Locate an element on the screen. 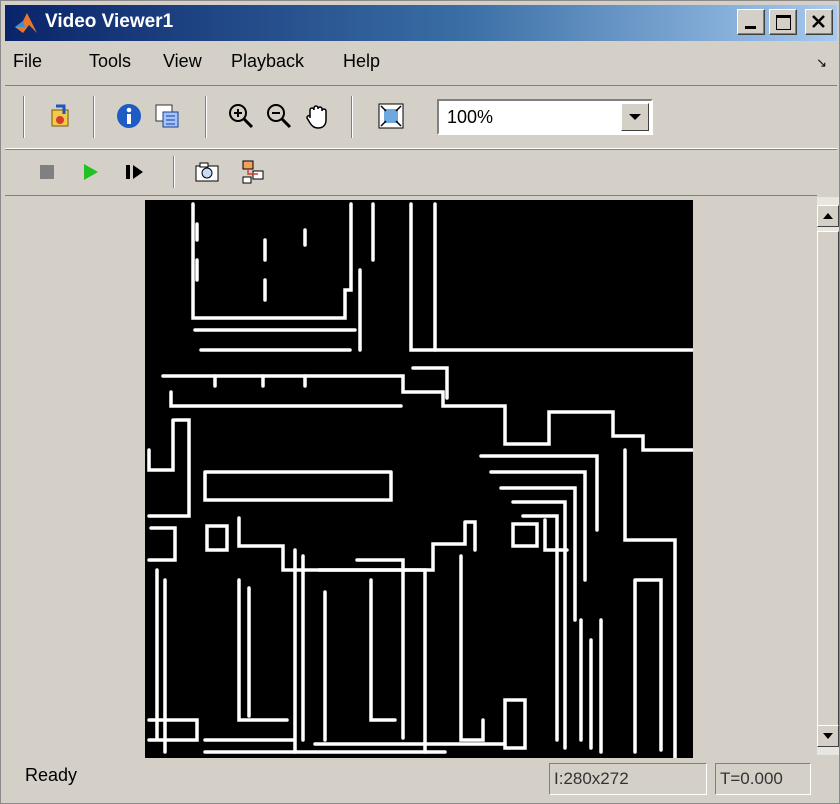 Image resolution: width=840 pixels, height=804 pixels. stop-button is located at coordinates (47, 172).